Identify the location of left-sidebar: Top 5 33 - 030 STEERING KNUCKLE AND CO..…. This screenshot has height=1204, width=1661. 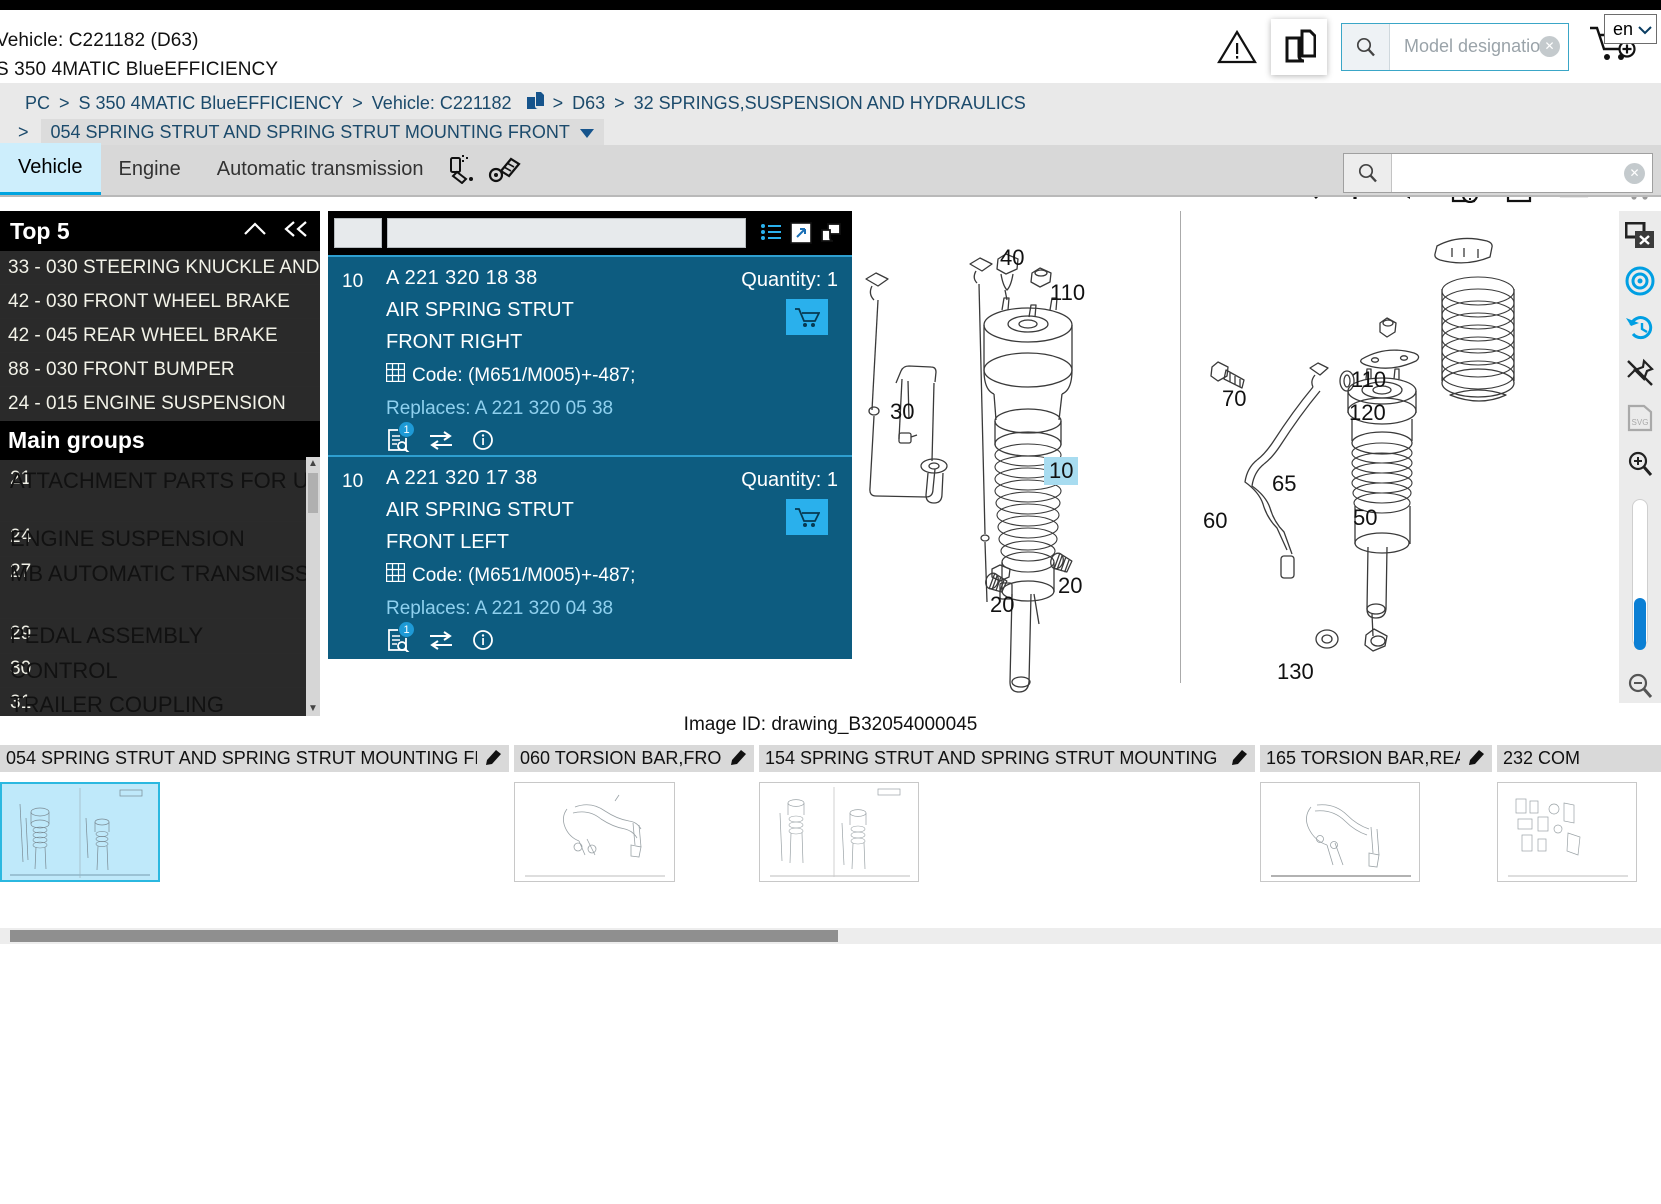
(160, 463).